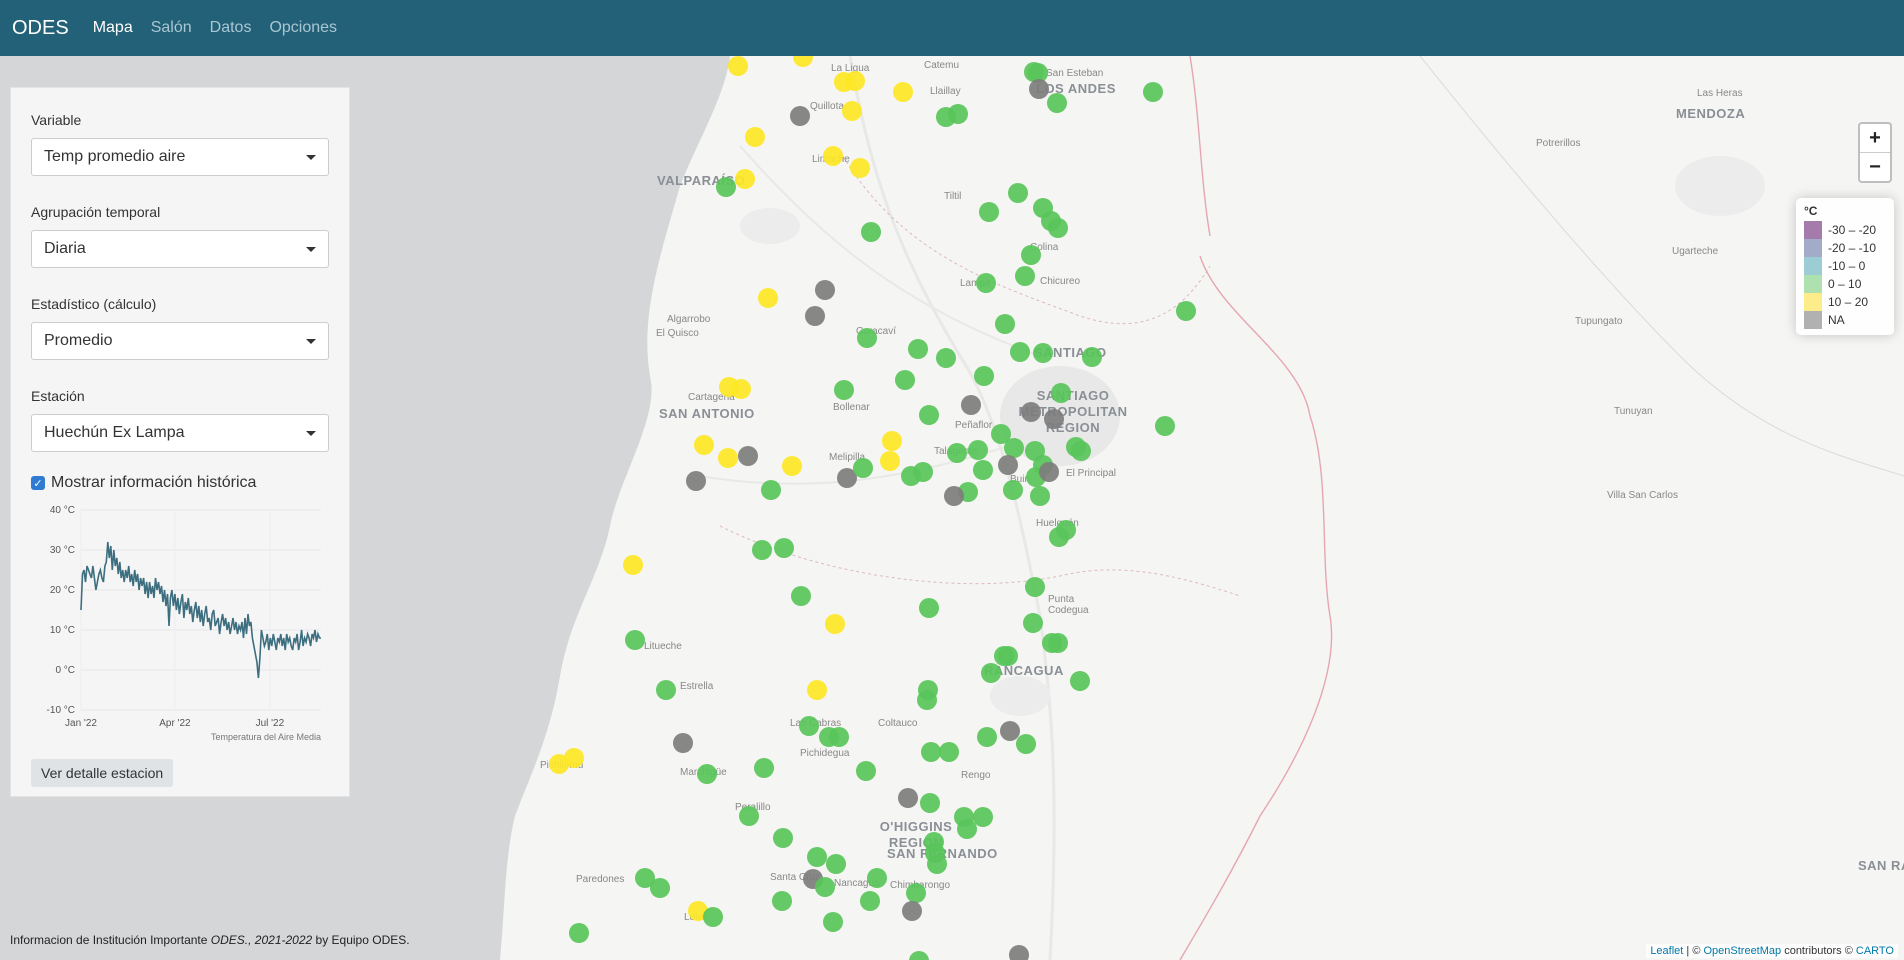 The image size is (1904, 960). I want to click on historico-checkbox-row: ✓ Mostrar información histórica, so click(180, 483).